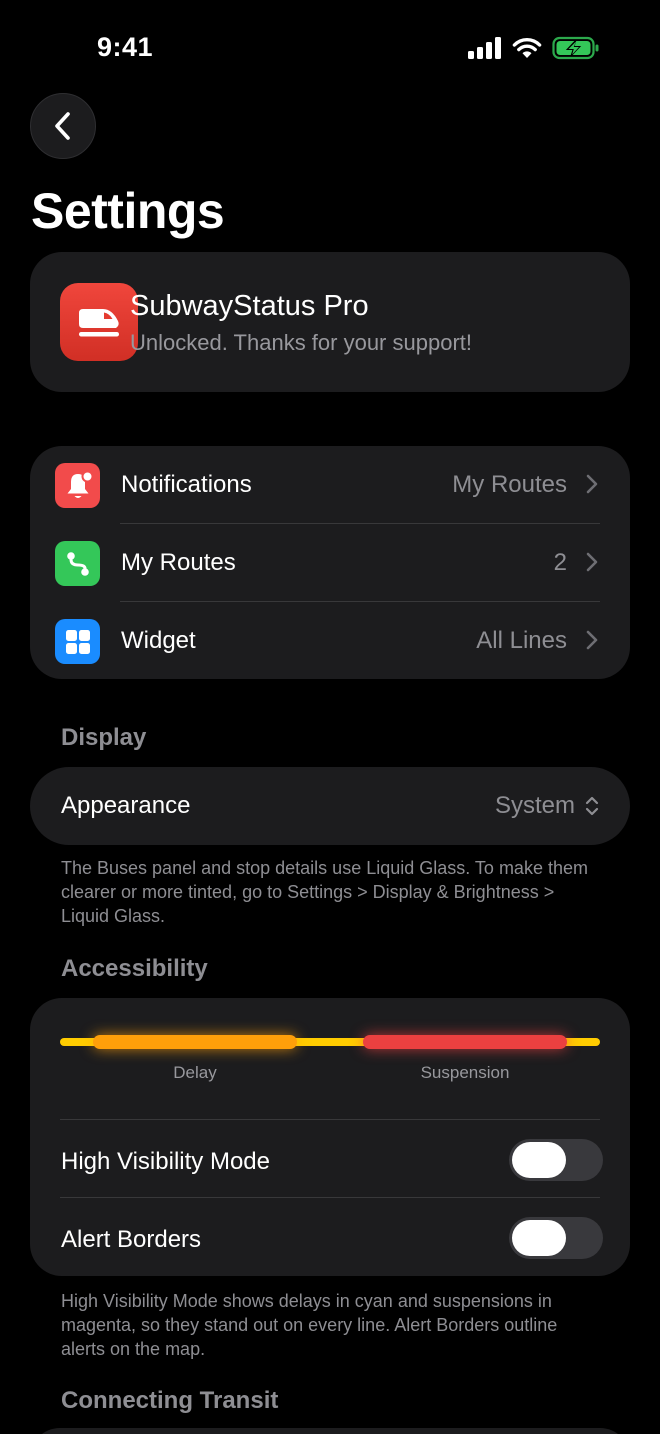 This screenshot has width=660, height=1434. What do you see at coordinates (195, 1042) in the screenshot?
I see `delay-segment` at bounding box center [195, 1042].